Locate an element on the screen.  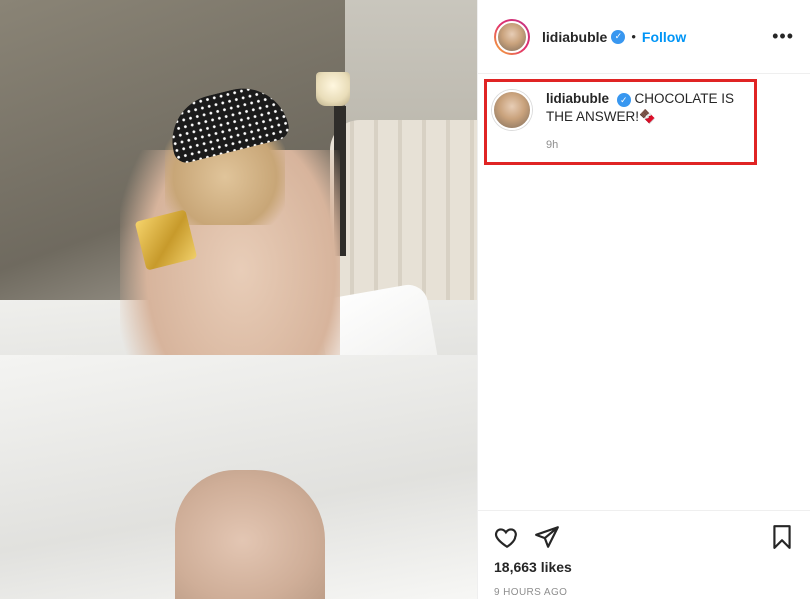
caption-avatar is located at coordinates (512, 110).